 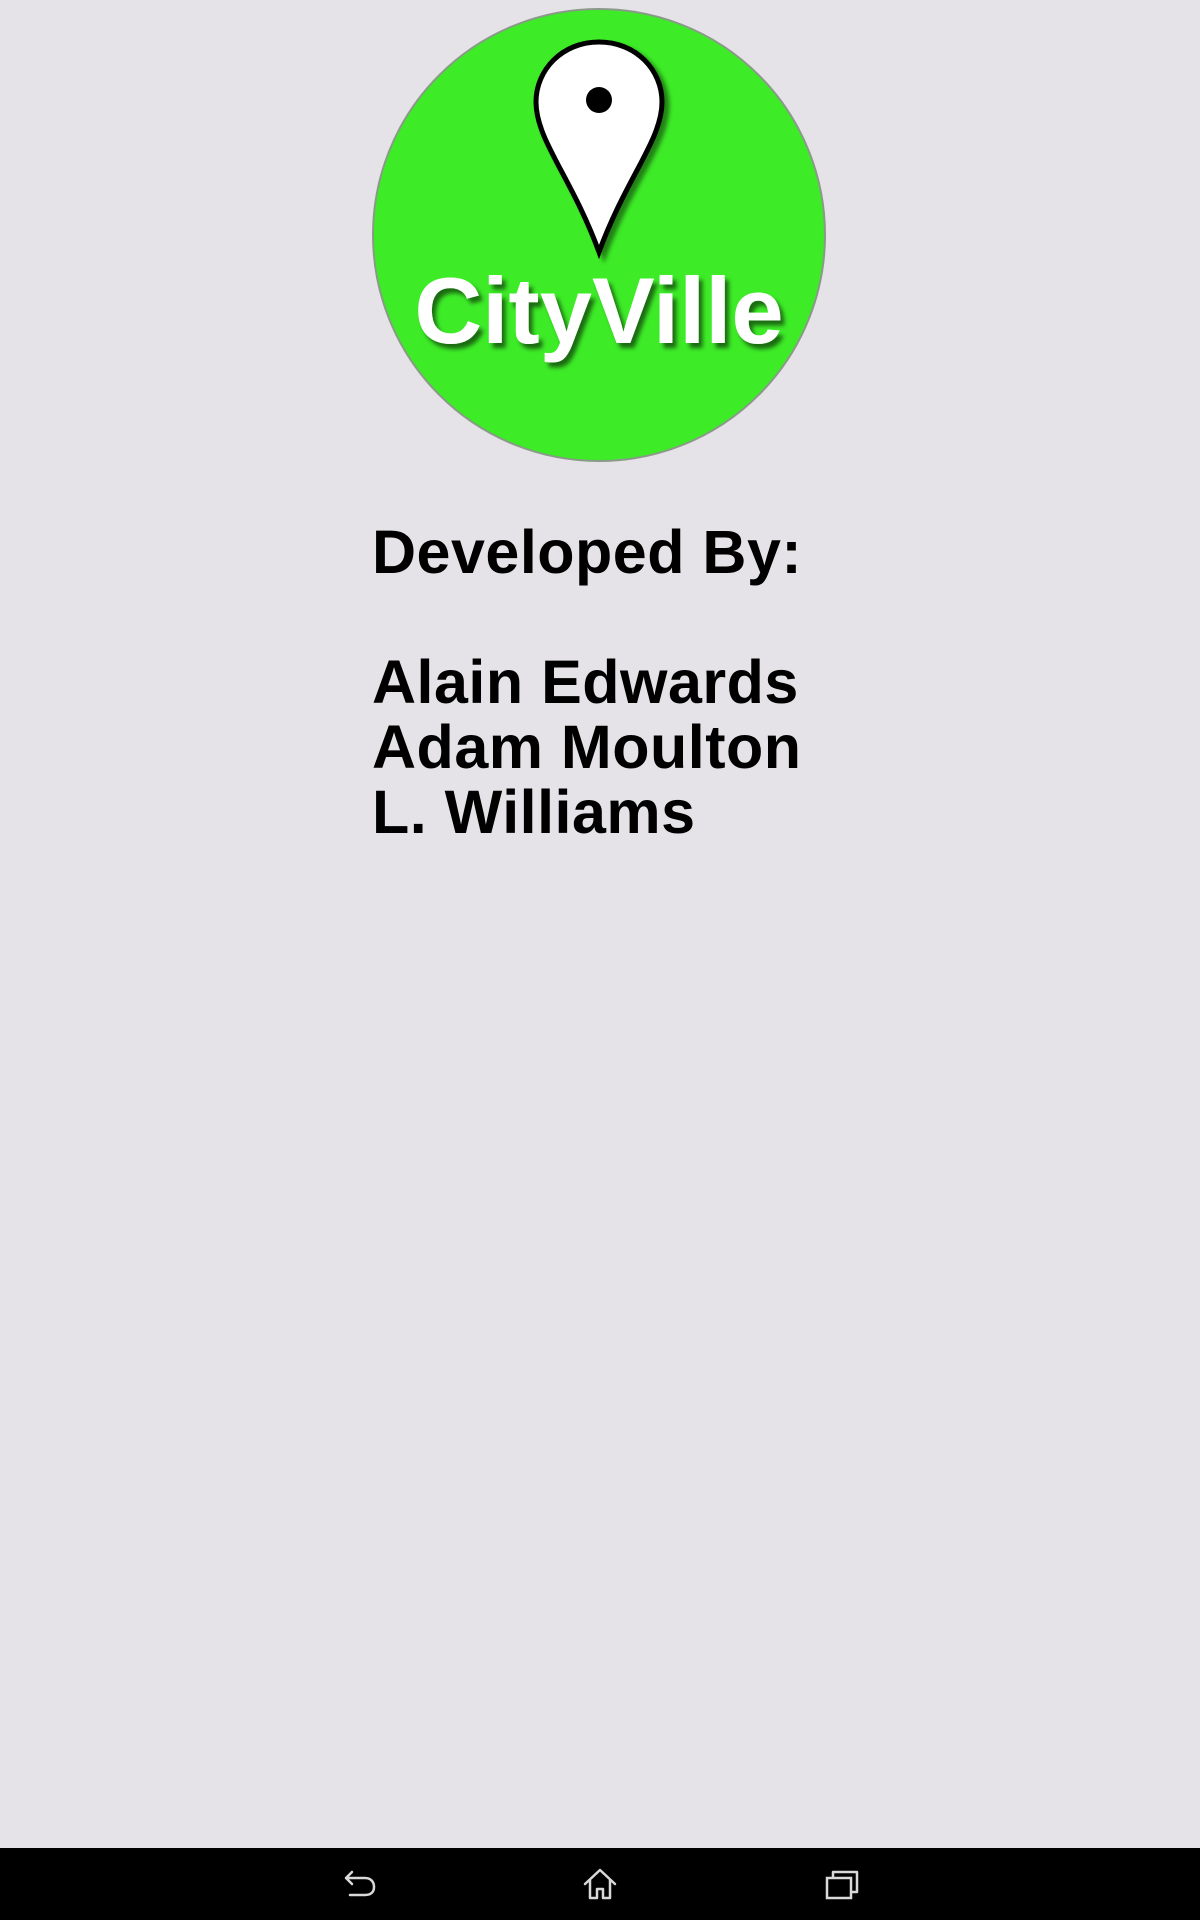 I want to click on app-logo: CityVille, so click(x=599, y=235).